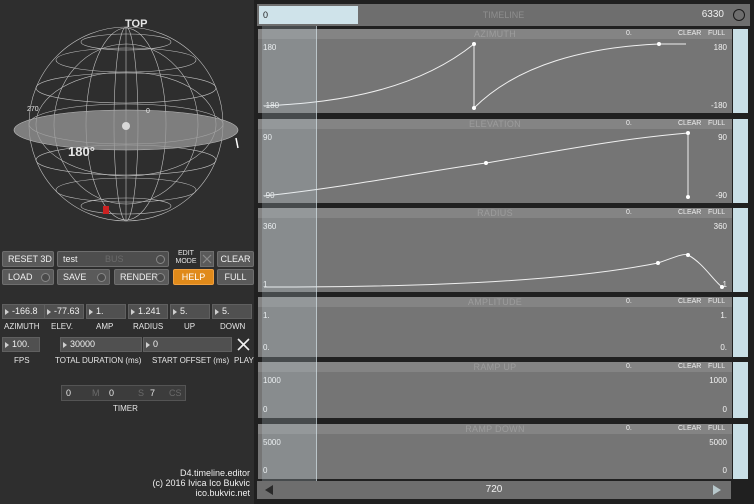 Image resolution: width=754 pixels, height=504 pixels. Describe the element at coordinates (45, 277) in the screenshot. I see `load-indicator-icon` at that location.